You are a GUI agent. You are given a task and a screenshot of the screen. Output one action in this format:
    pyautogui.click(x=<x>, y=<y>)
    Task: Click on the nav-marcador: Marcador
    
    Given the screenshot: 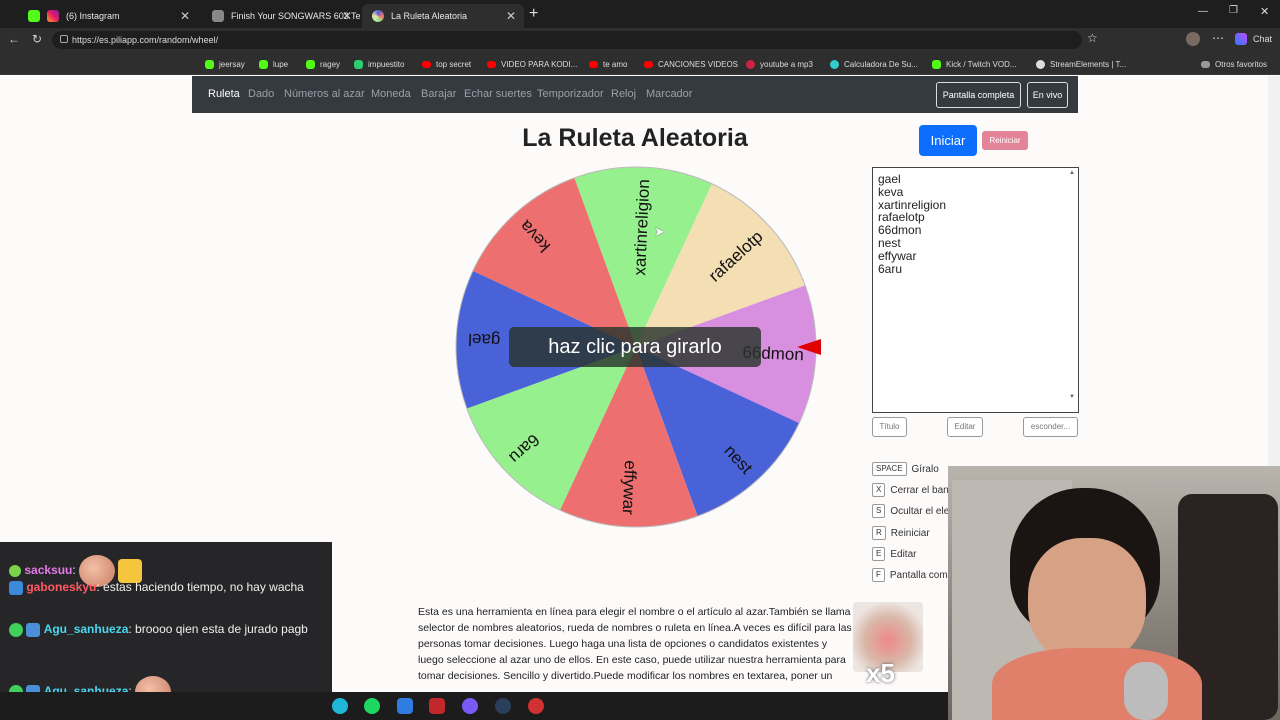 What is the action you would take?
    pyautogui.click(x=669, y=94)
    